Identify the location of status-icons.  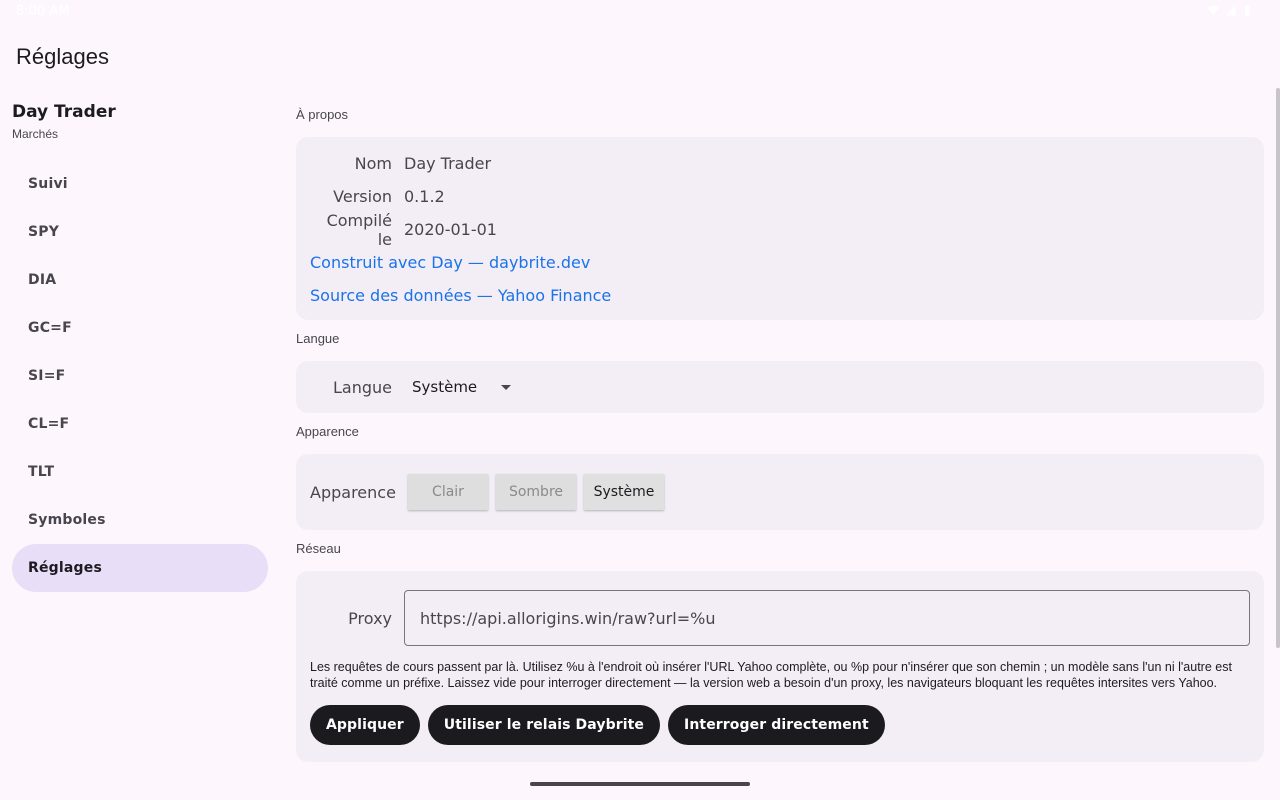
(1230, 10).